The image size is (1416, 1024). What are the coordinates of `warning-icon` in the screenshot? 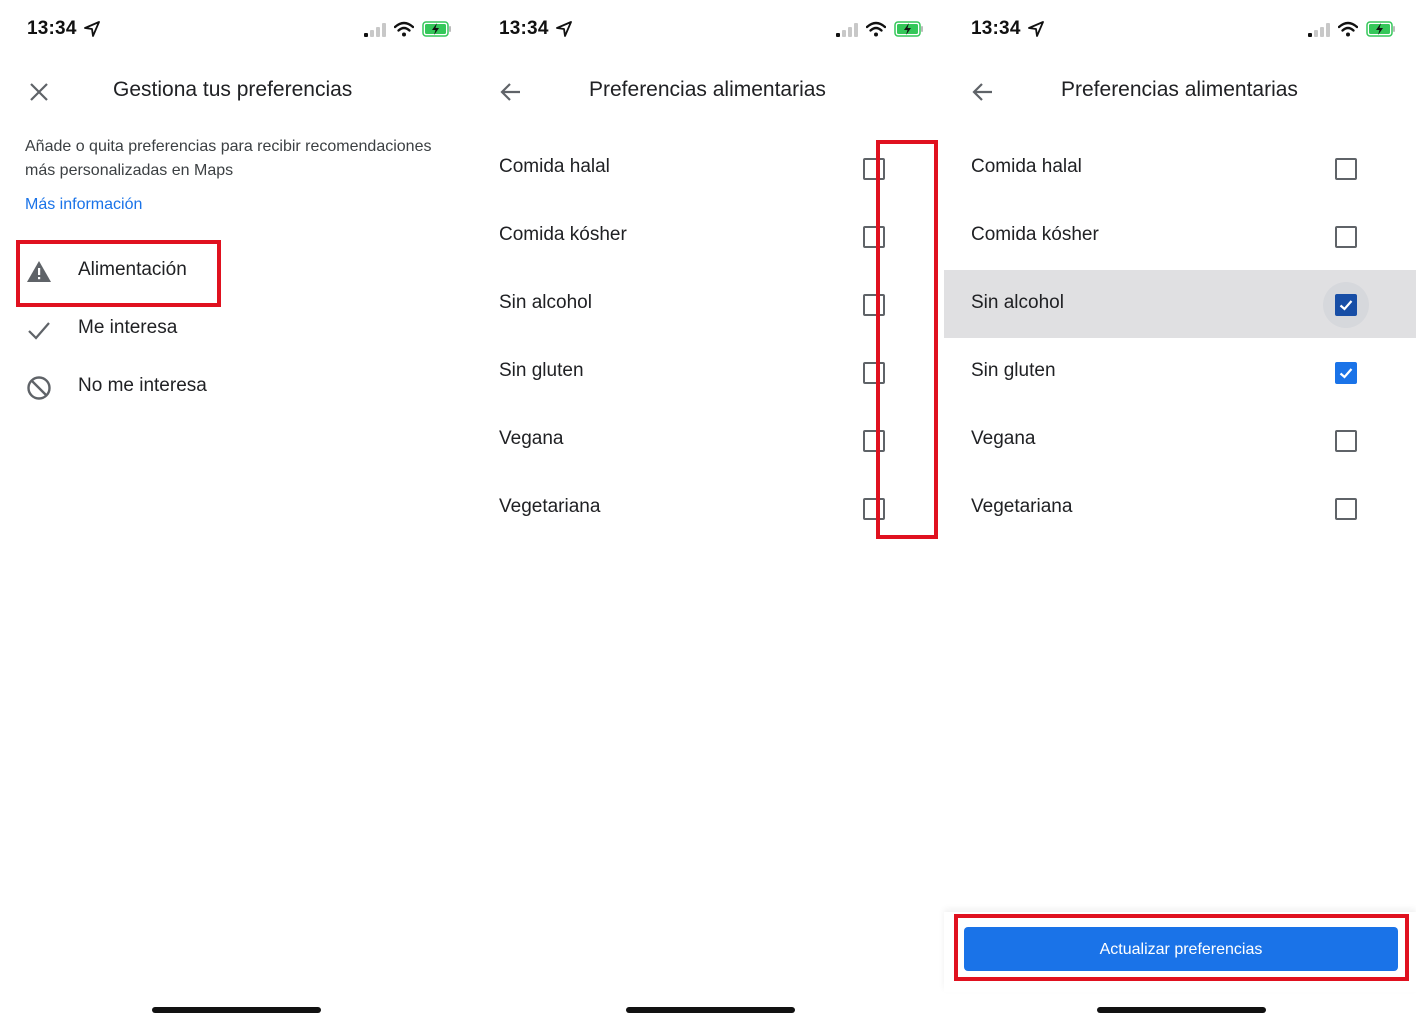 It's located at (39, 271).